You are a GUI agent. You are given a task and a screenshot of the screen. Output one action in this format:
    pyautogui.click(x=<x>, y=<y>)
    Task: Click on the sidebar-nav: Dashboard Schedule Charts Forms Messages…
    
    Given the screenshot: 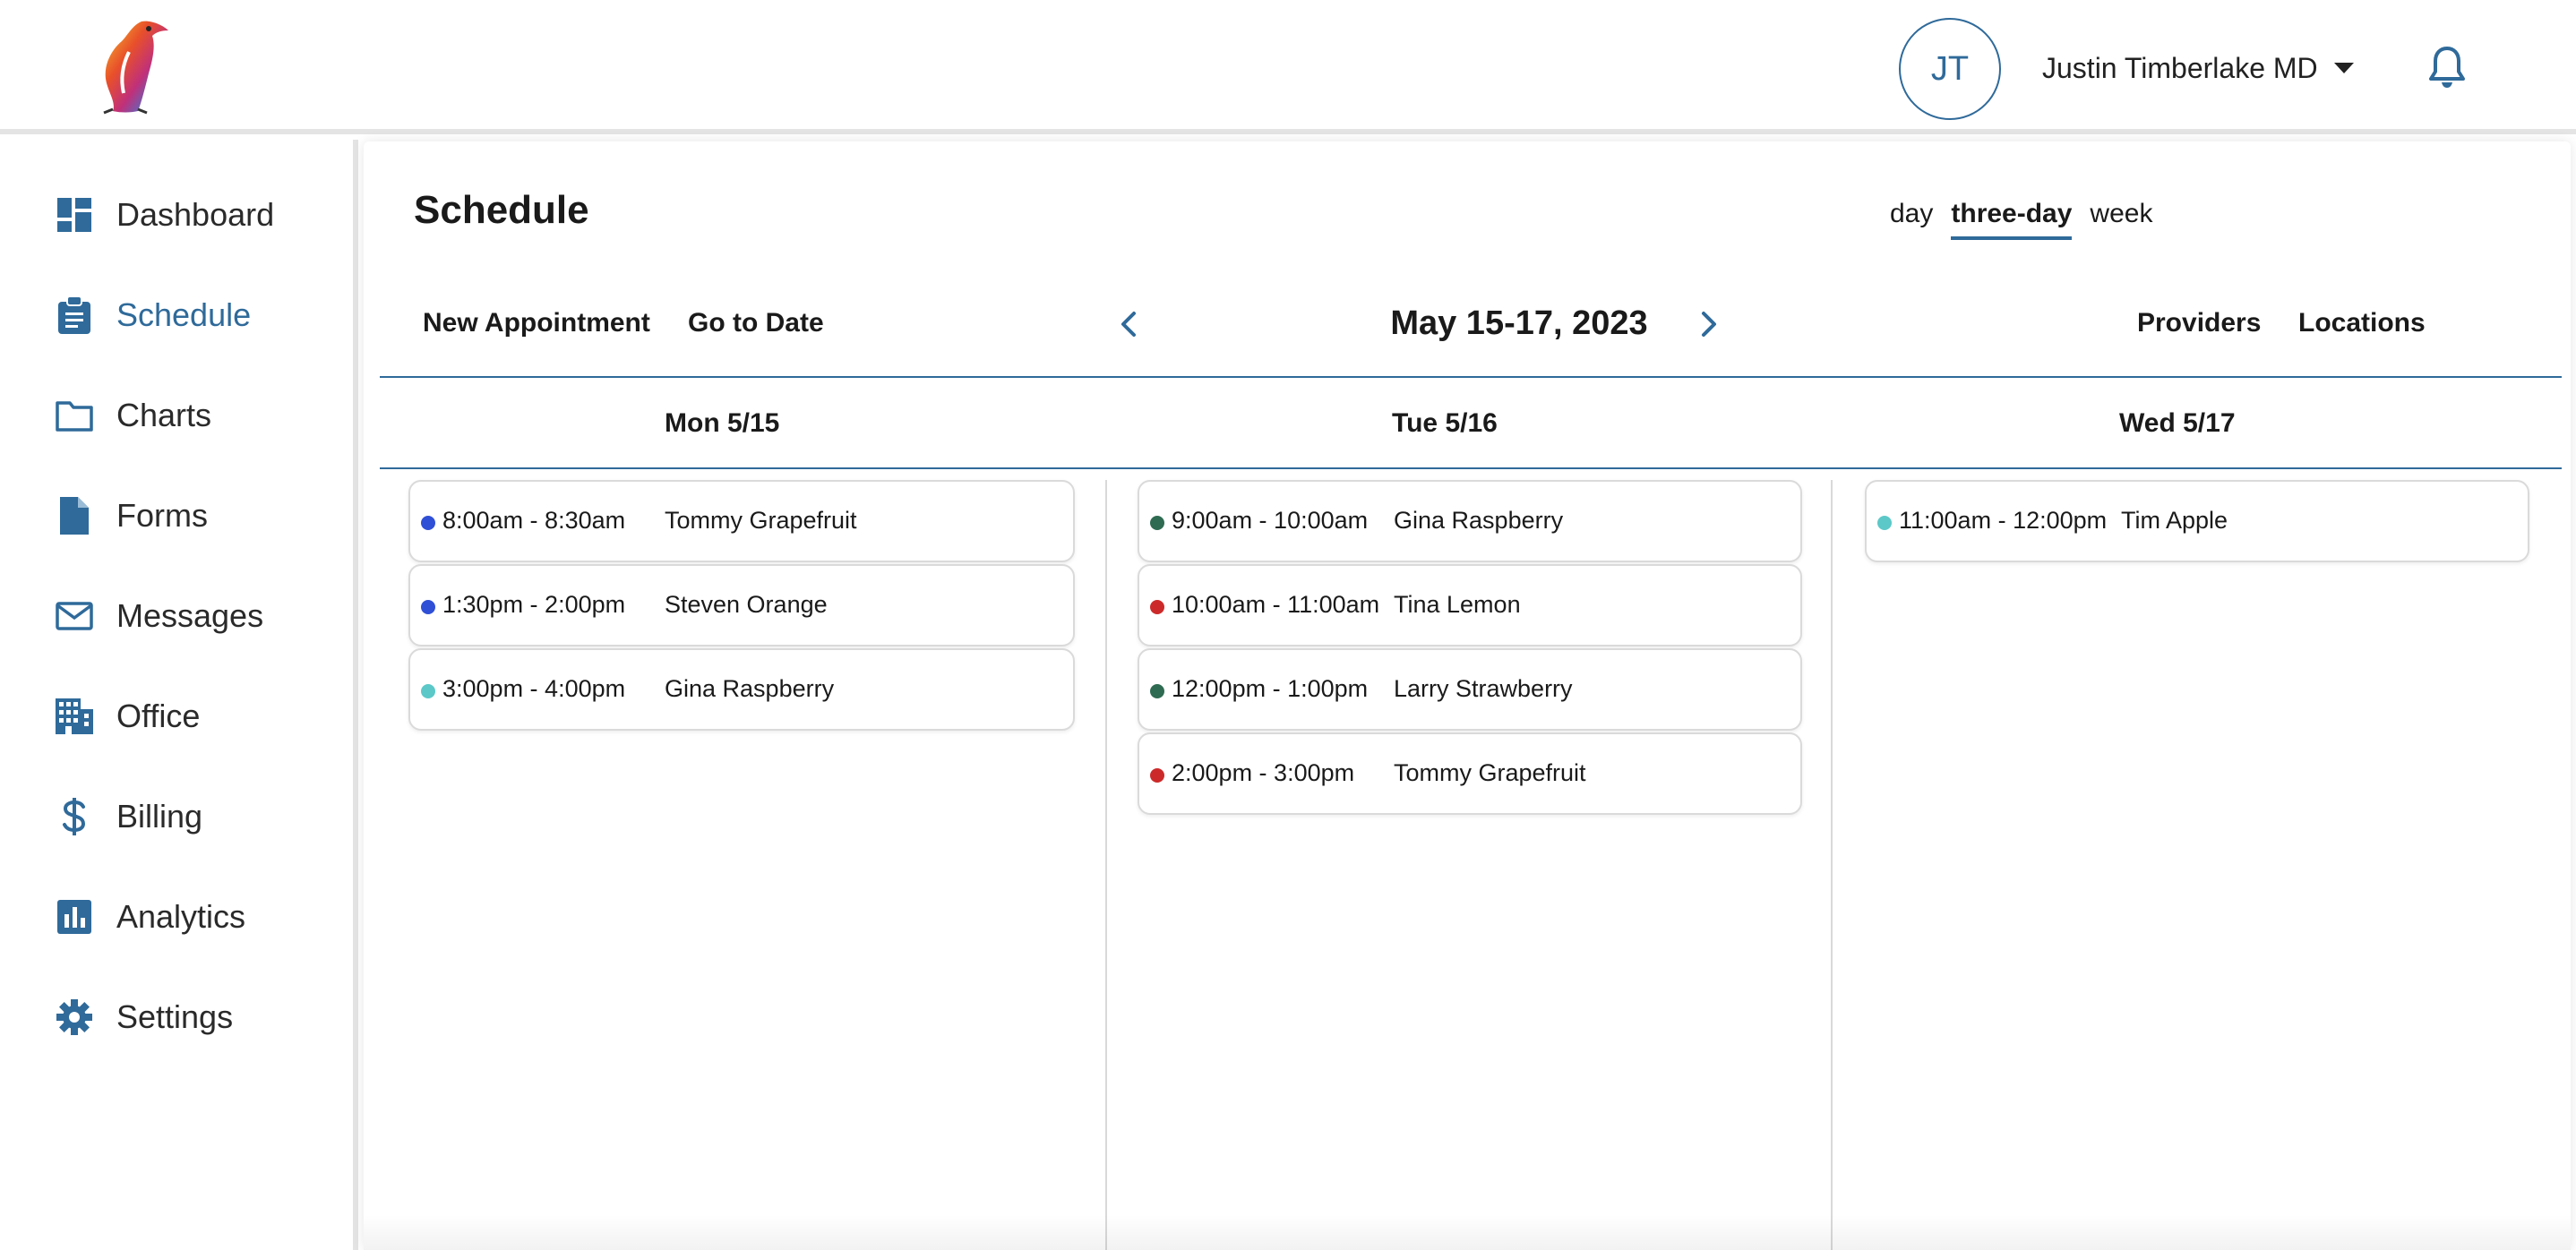 What is the action you would take?
    pyautogui.click(x=179, y=695)
    